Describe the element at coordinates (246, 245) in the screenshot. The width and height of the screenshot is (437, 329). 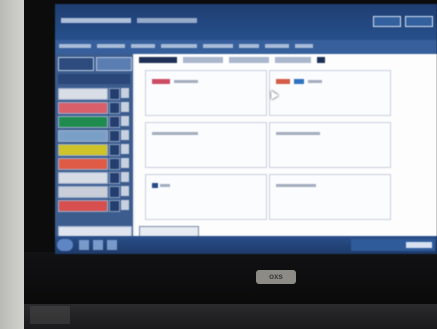
I see `taskbar` at that location.